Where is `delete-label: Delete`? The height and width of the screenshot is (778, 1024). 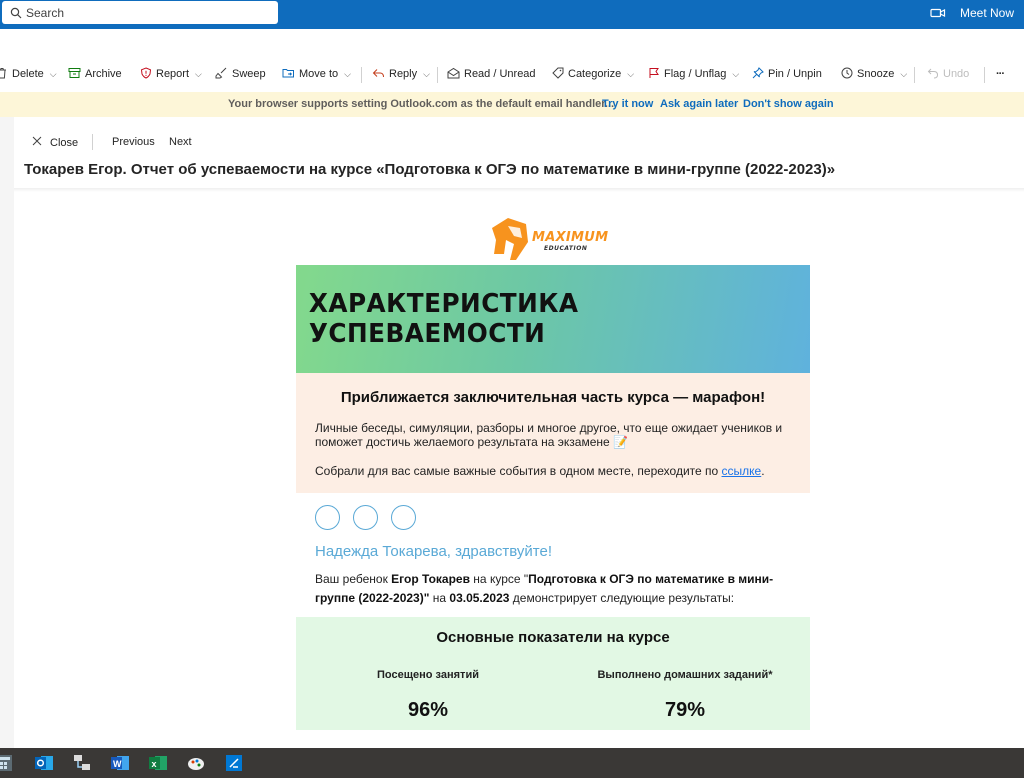 delete-label: Delete is located at coordinates (28, 74).